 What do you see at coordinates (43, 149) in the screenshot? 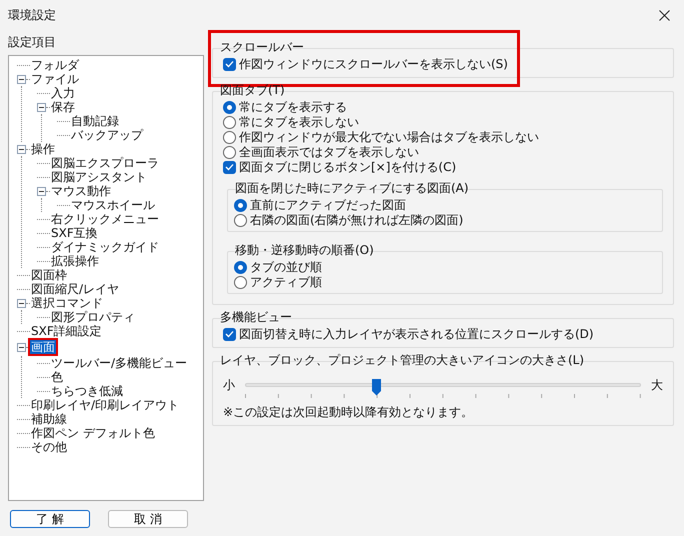
I see `tree-item: 操作` at bounding box center [43, 149].